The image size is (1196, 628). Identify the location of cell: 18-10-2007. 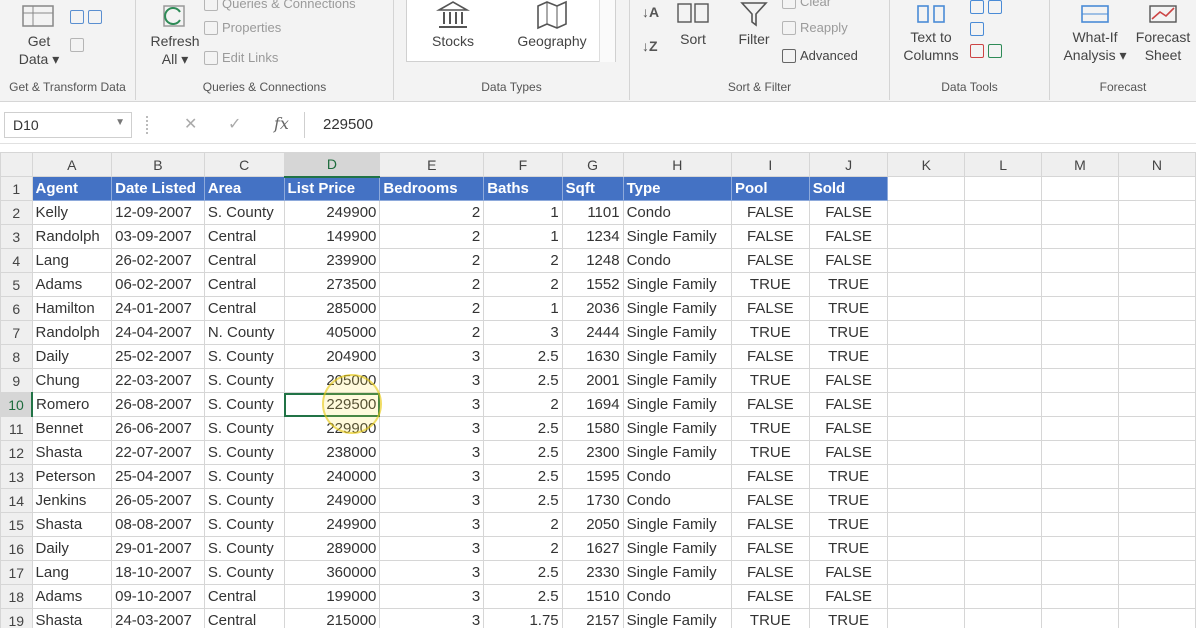
(158, 572).